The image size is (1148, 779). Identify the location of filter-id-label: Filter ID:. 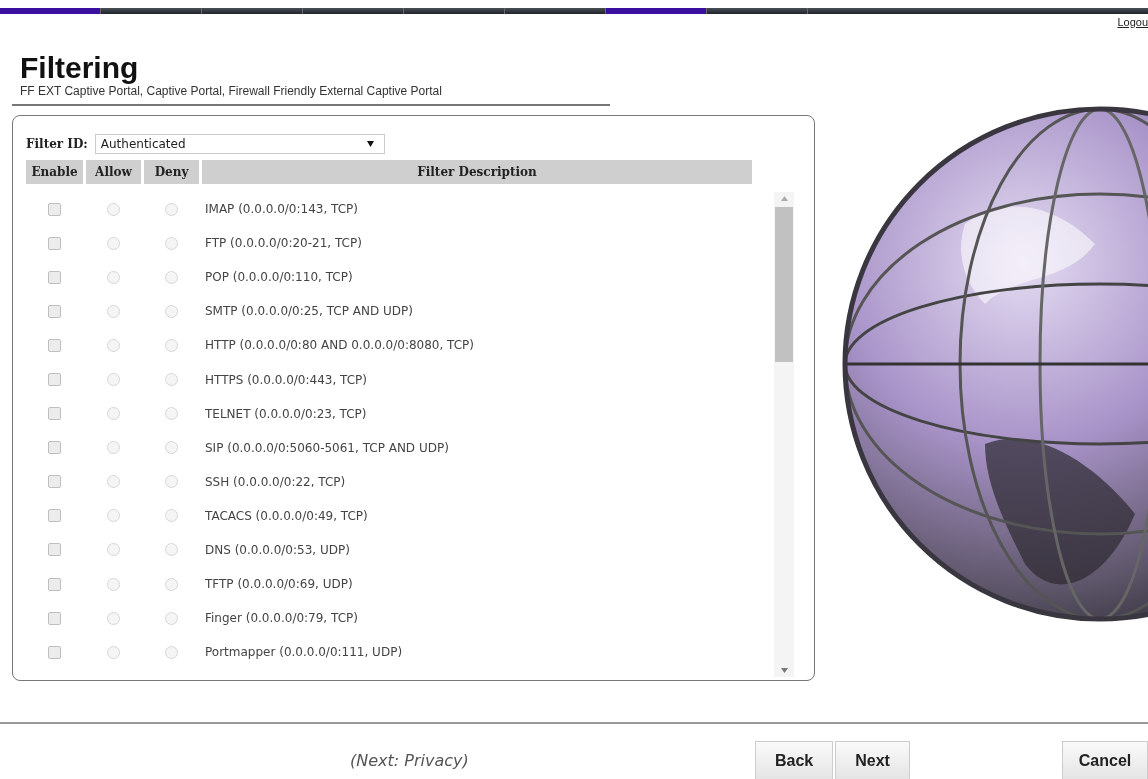
(57, 144).